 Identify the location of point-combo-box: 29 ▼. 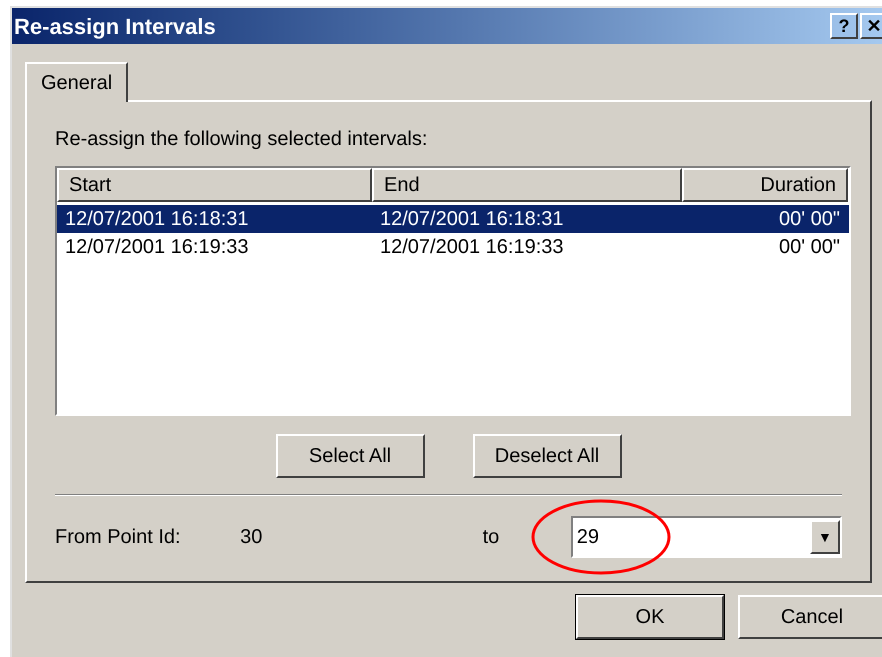
(706, 537).